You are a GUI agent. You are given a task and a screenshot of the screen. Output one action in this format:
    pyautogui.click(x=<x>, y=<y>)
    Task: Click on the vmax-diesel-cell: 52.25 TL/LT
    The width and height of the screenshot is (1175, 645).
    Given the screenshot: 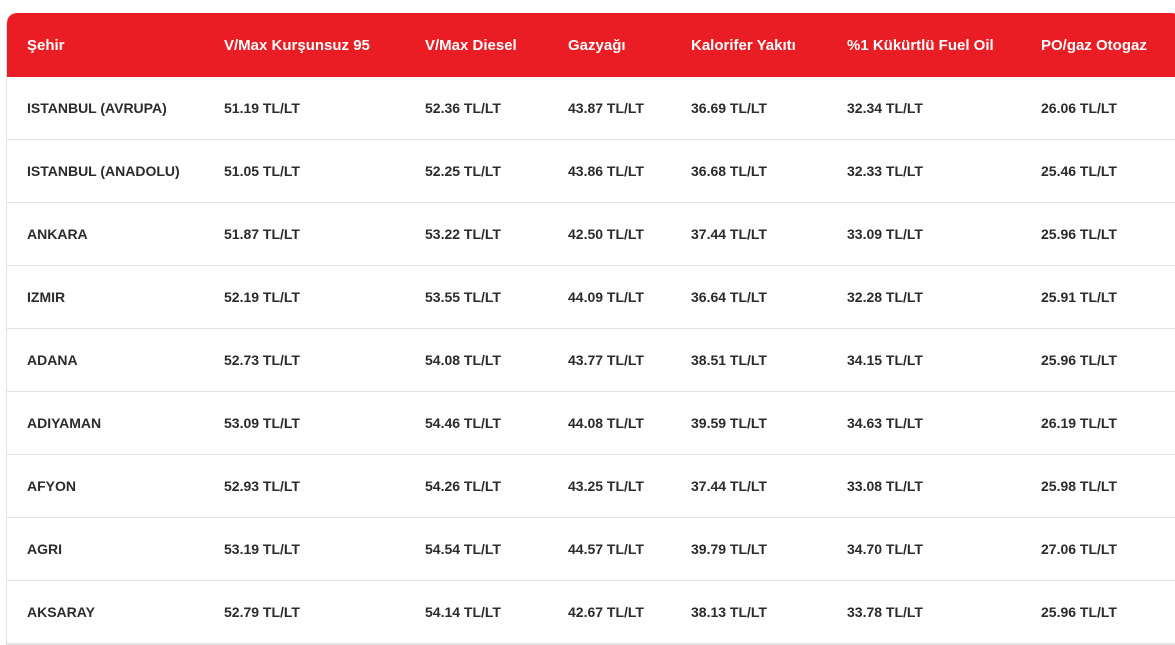 What is the action you would take?
    pyautogui.click(x=463, y=171)
    